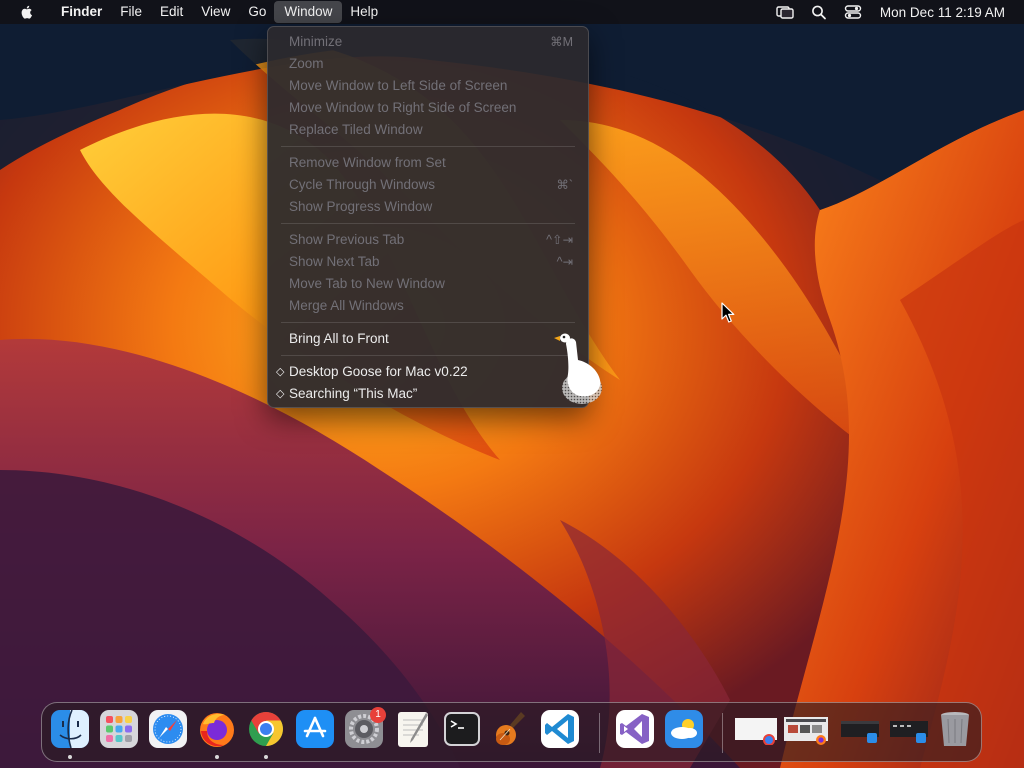  I want to click on dock-app-garageband, so click(511, 731).